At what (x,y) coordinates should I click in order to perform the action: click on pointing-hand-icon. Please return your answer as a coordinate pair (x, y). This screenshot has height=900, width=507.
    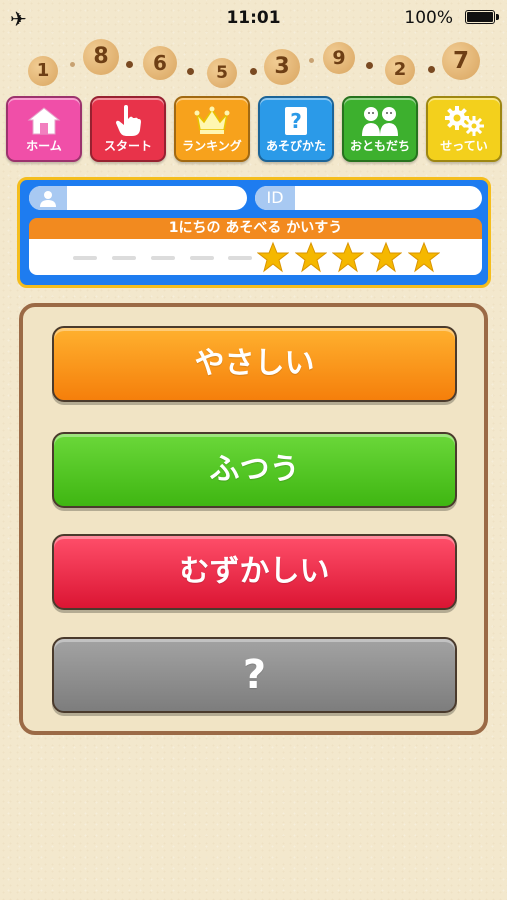
    Looking at the image, I should click on (128, 121).